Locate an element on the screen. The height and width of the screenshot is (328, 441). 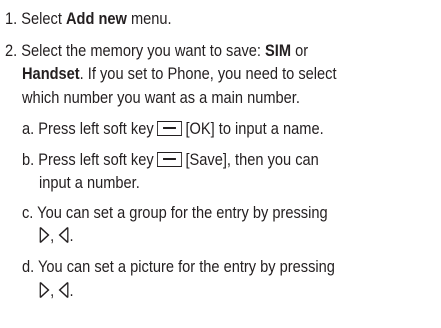
step-2-or: or is located at coordinates (300, 50).